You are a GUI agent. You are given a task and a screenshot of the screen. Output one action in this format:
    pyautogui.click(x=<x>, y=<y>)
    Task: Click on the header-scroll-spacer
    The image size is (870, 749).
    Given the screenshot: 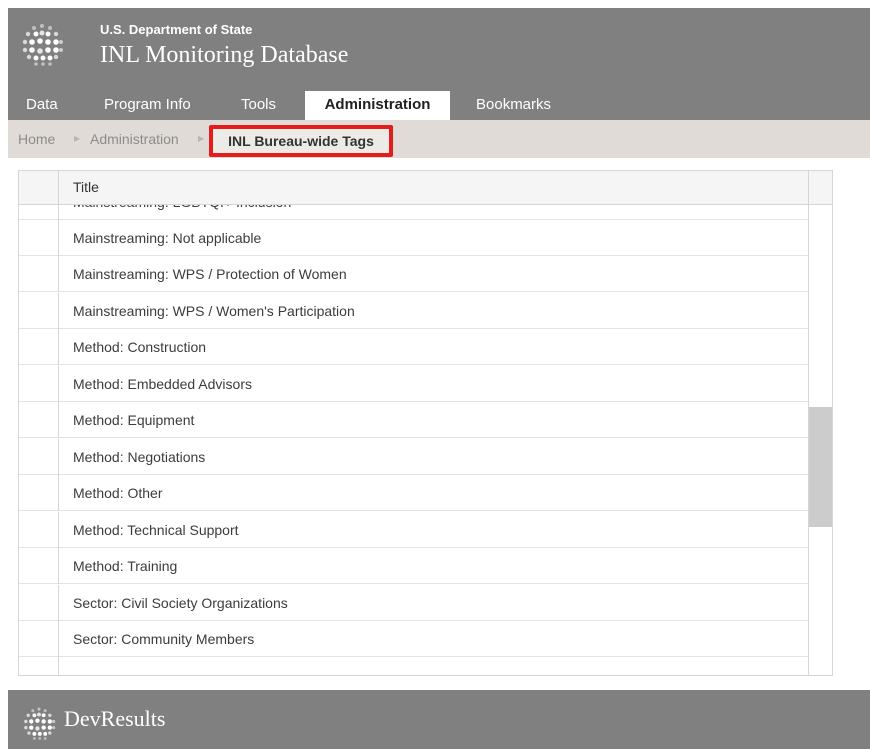 What is the action you would take?
    pyautogui.click(x=820, y=187)
    